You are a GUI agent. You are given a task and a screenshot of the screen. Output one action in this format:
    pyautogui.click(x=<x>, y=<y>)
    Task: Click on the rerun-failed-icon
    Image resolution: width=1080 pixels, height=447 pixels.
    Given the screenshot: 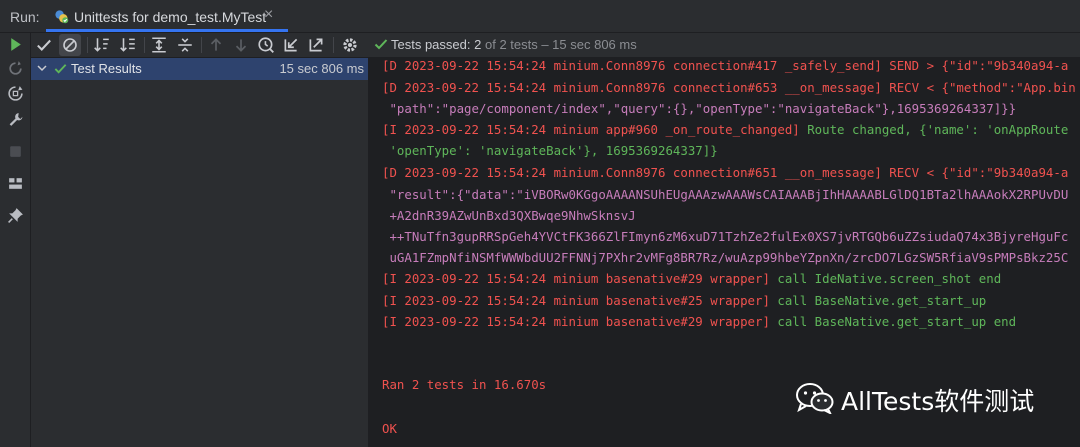 What is the action you would take?
    pyautogui.click(x=15, y=68)
    